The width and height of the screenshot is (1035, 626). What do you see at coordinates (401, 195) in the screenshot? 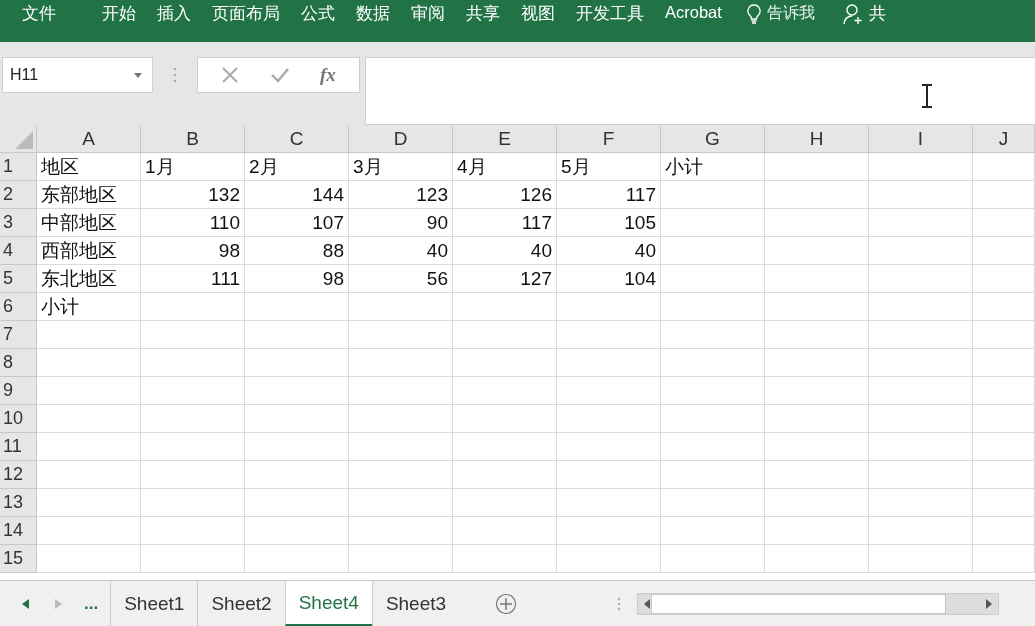
I see `table-cell: 123` at bounding box center [401, 195].